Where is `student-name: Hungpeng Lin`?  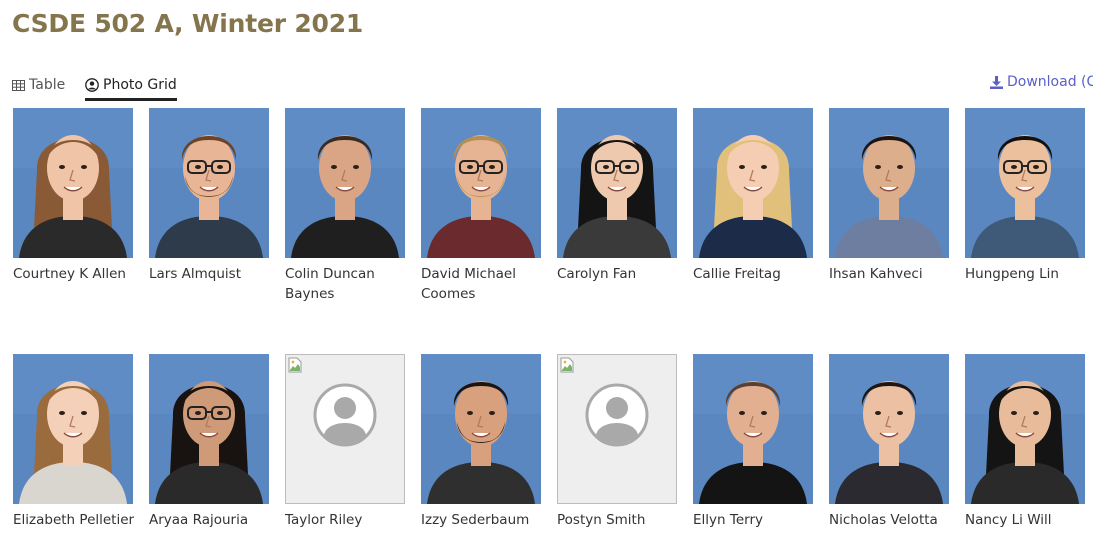
student-name: Hungpeng Lin is located at coordinates (1027, 274).